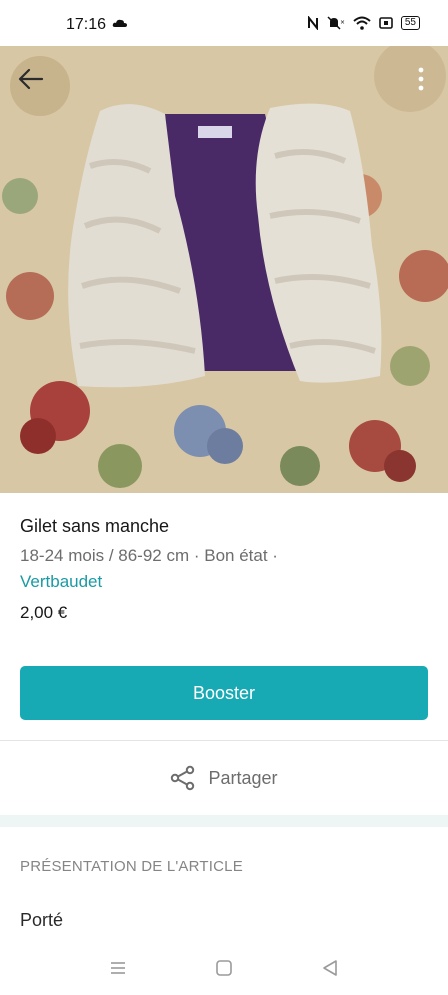 This screenshot has height=995, width=448. I want to click on wifi-icon, so click(362, 23).